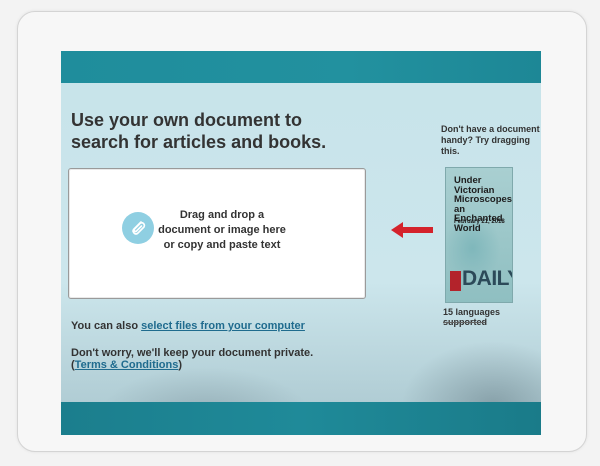 The image size is (600, 466). I want to click on left-arrow-icon, so click(412, 232).